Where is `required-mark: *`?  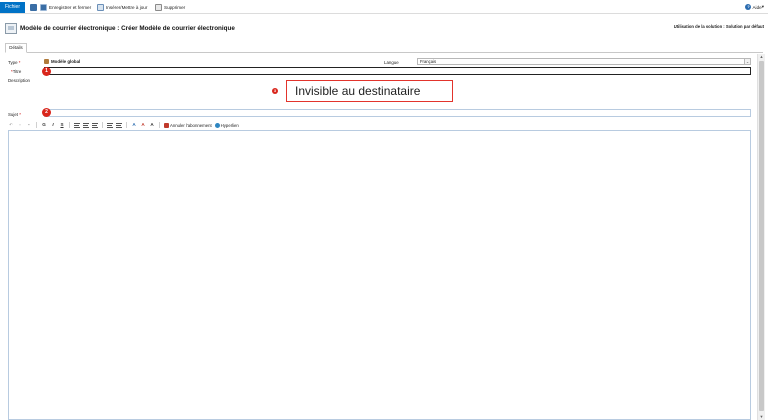 required-mark: * is located at coordinates (19, 62).